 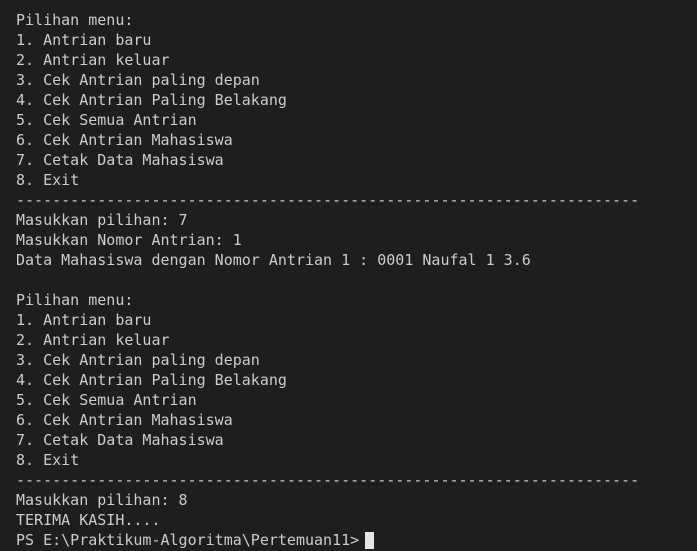 I want to click on input-choice-line: Masukkan pilihan: 8, so click(x=102, y=500).